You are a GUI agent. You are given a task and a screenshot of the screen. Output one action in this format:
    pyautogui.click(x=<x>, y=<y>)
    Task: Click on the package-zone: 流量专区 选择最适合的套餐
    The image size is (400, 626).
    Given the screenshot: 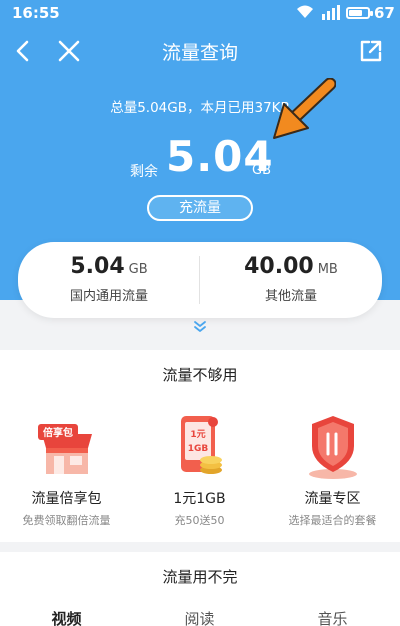 What is the action you would take?
    pyautogui.click(x=332, y=470)
    